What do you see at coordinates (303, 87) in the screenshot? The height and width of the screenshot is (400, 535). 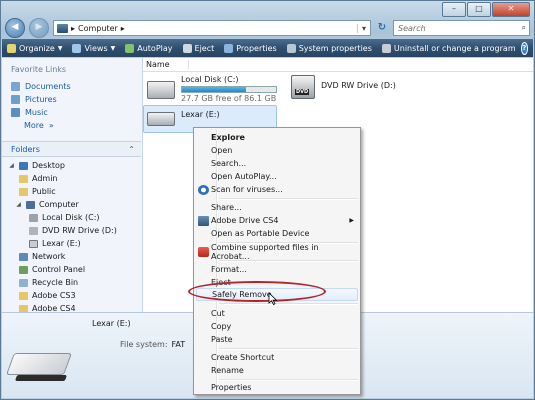 I see `dvd-drive-icon: DVD` at bounding box center [303, 87].